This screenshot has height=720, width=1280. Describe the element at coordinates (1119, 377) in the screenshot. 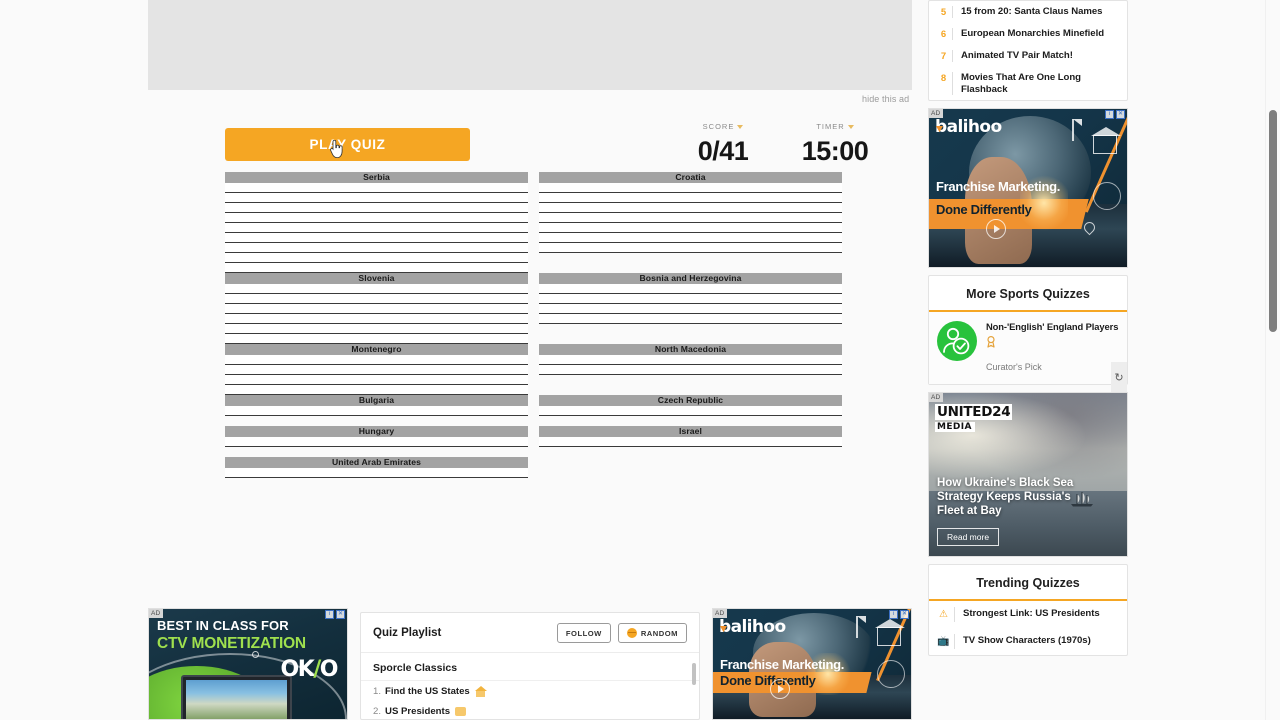

I see `refresh-button: ↻` at that location.